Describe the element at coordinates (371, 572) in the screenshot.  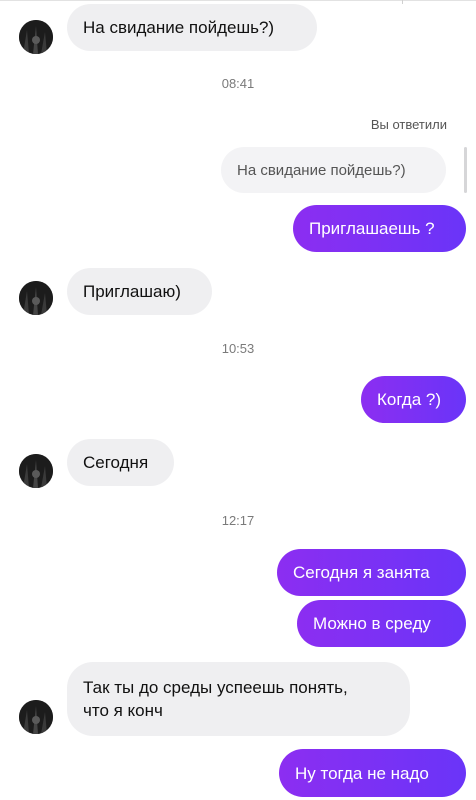
I see `outgoing-message: Сегодня я занята` at that location.